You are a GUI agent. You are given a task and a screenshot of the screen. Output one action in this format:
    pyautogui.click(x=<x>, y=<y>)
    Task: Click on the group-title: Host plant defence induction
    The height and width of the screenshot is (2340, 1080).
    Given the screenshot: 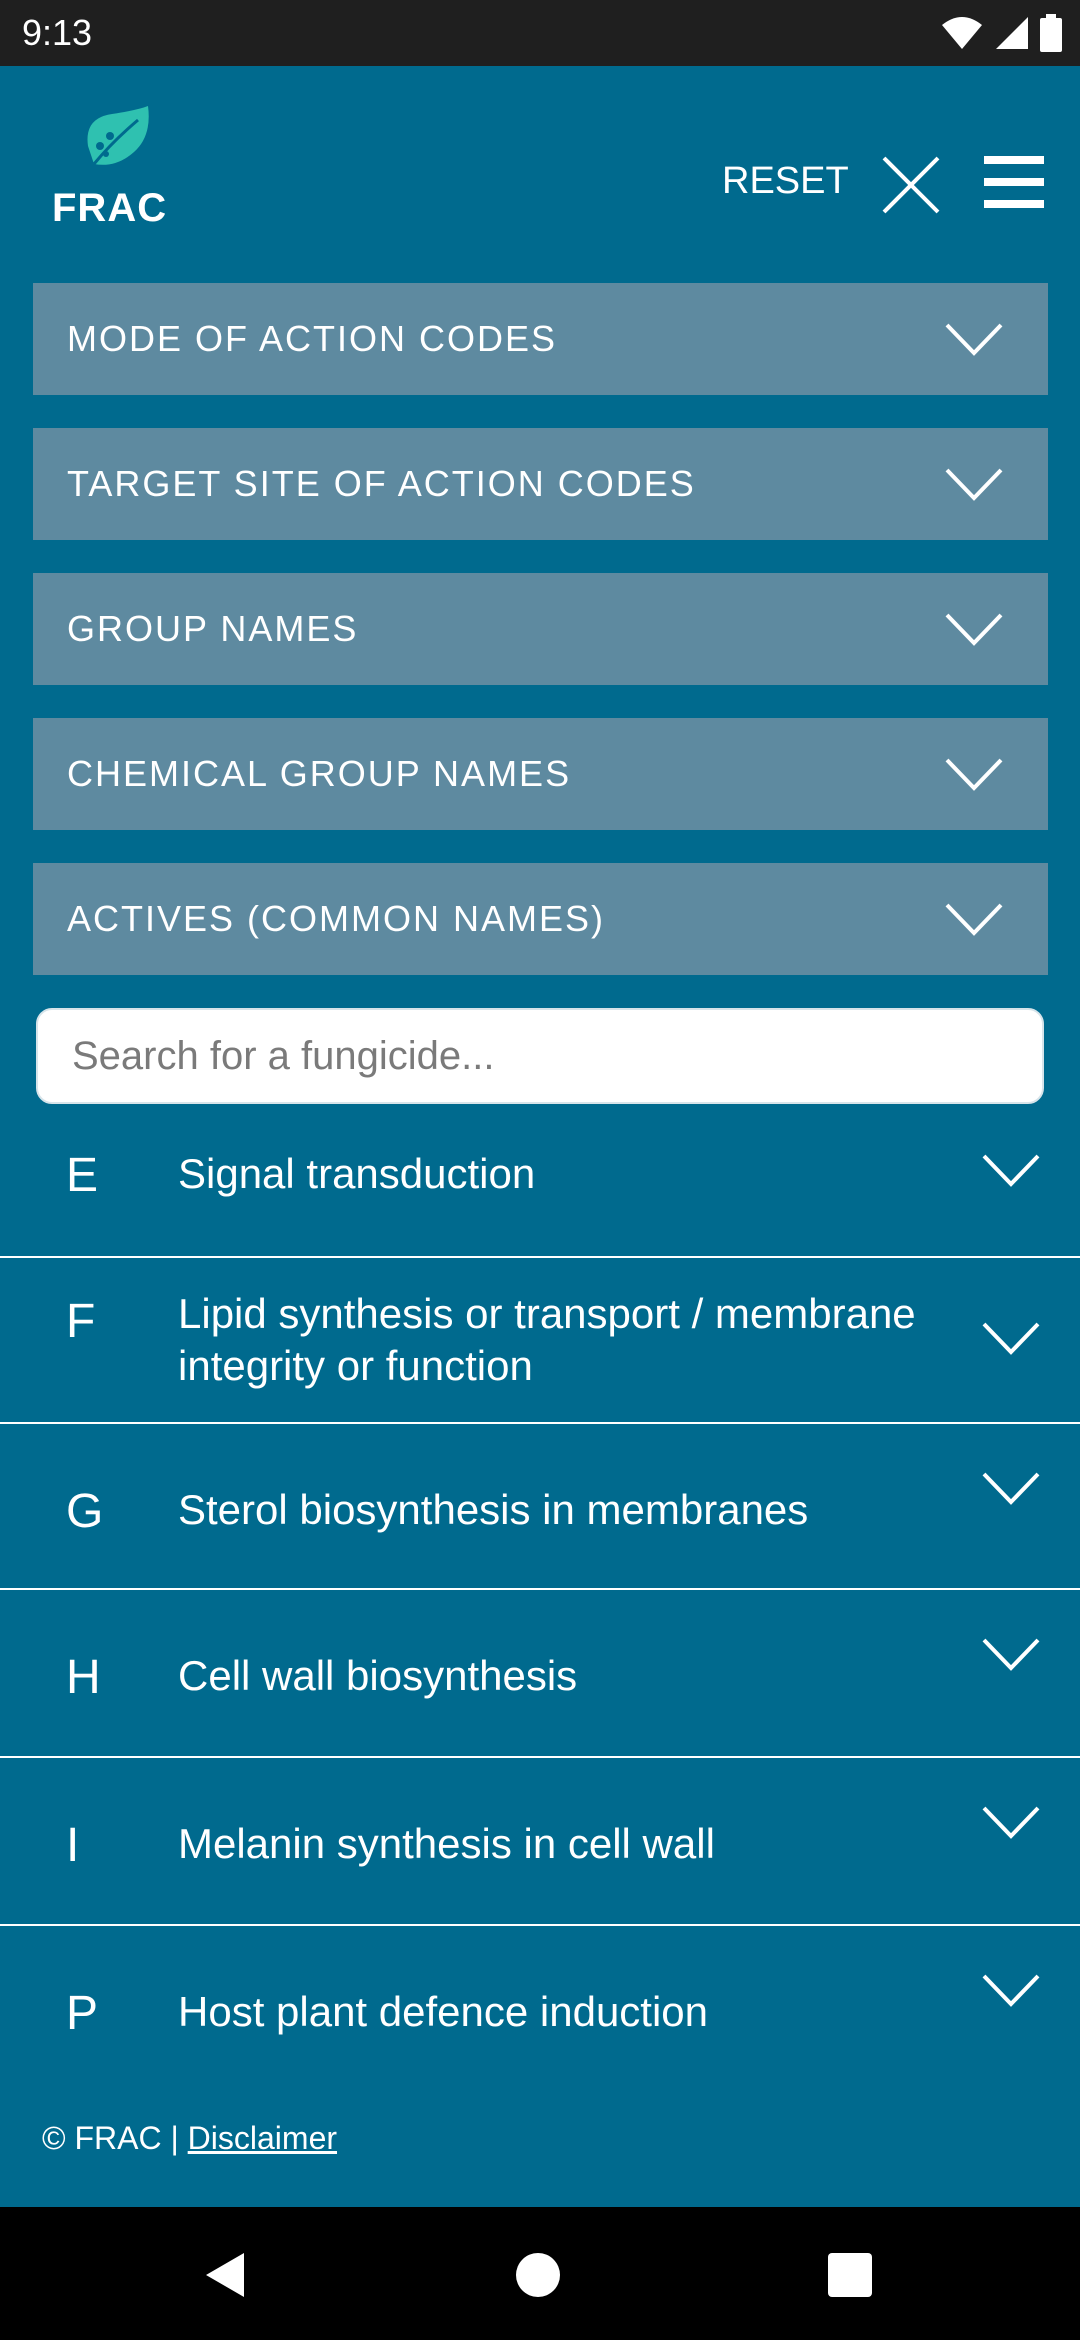 What is the action you would take?
    pyautogui.click(x=443, y=2011)
    